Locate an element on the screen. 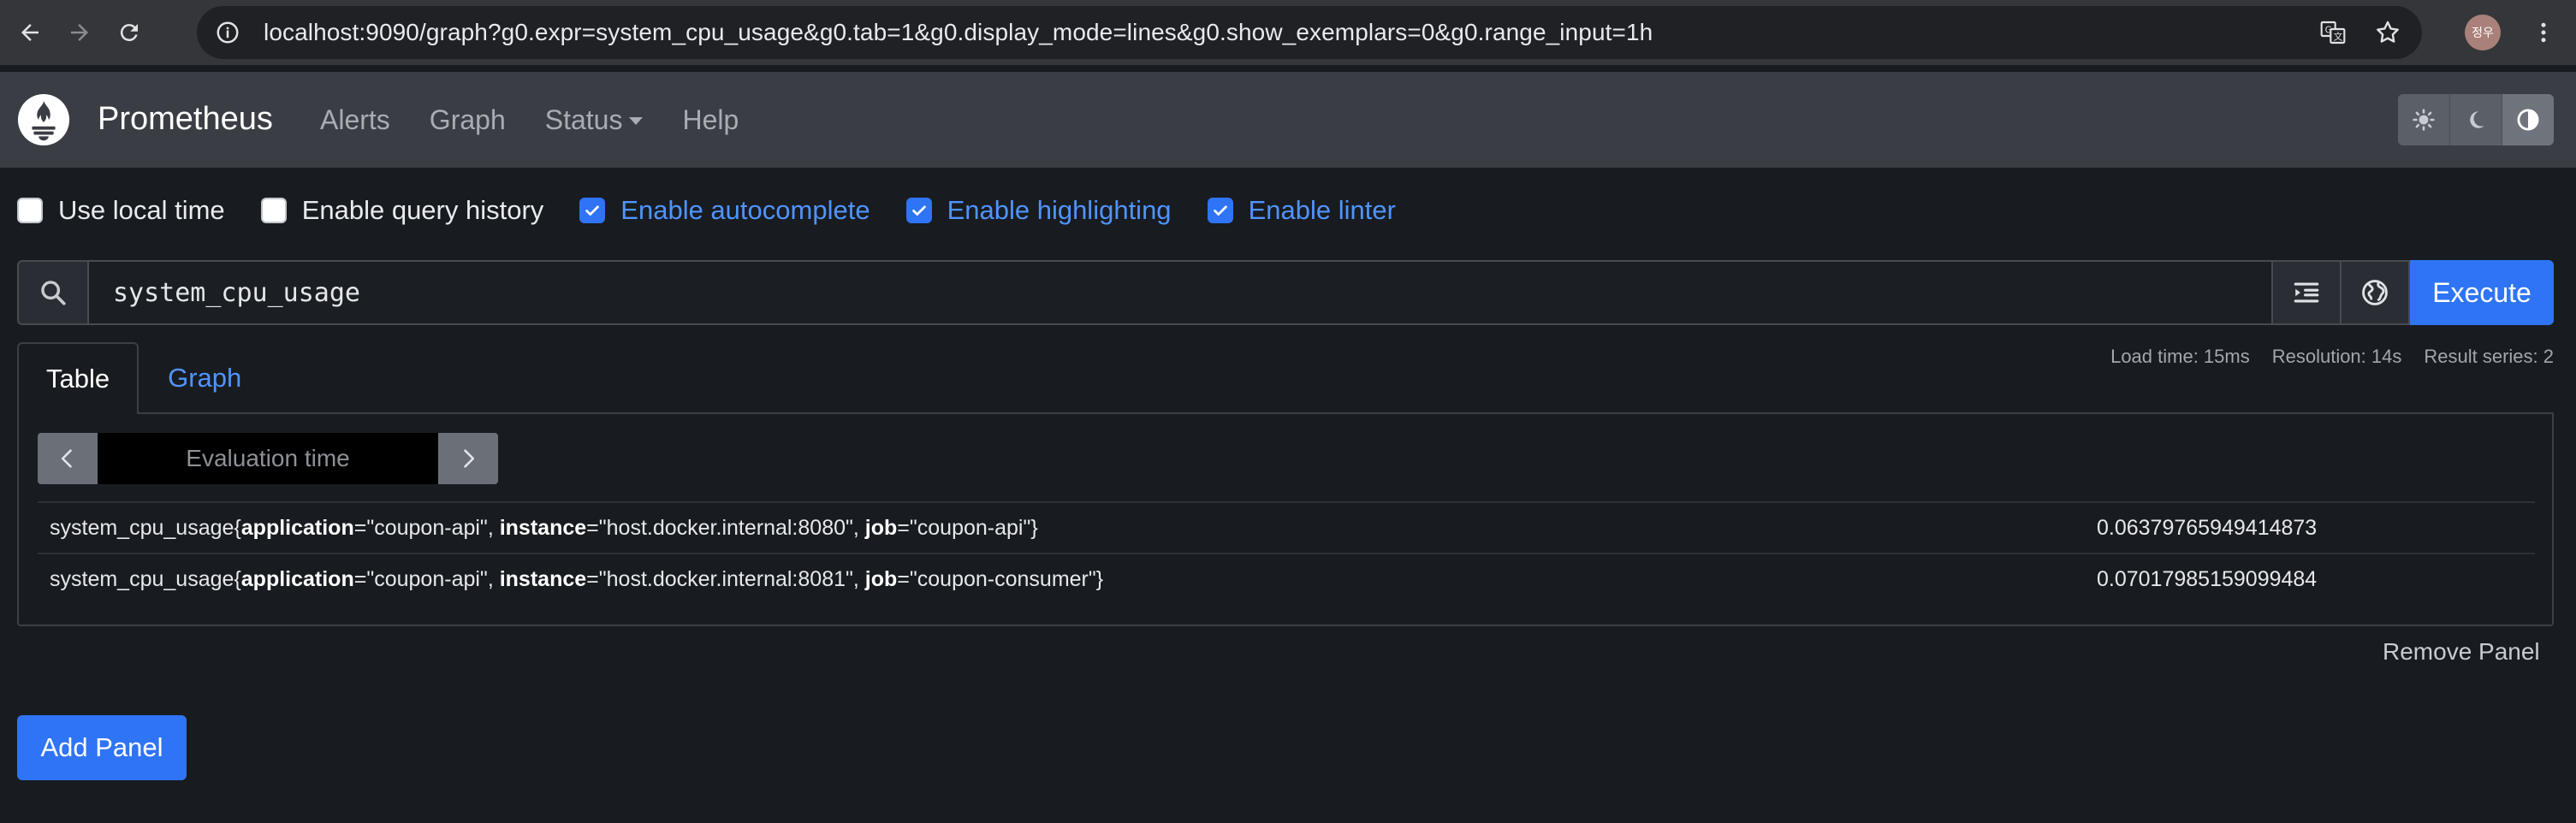  execute-button: Execute is located at coordinates (2482, 292).